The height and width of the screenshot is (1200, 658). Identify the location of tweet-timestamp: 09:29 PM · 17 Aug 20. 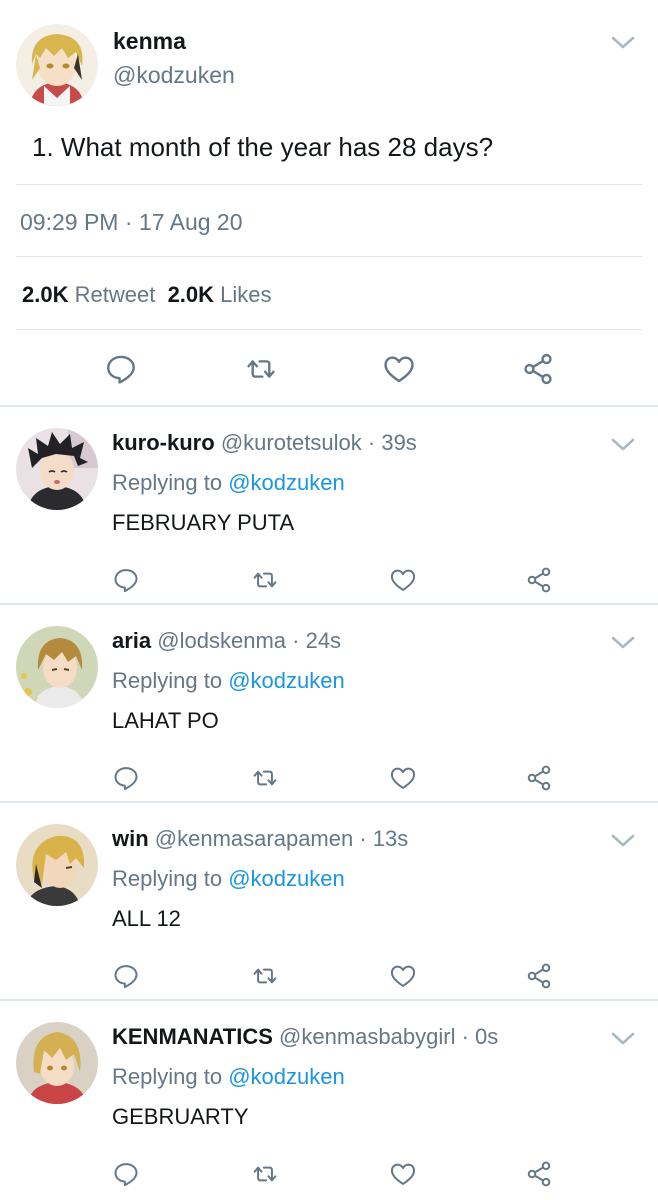
(131, 222).